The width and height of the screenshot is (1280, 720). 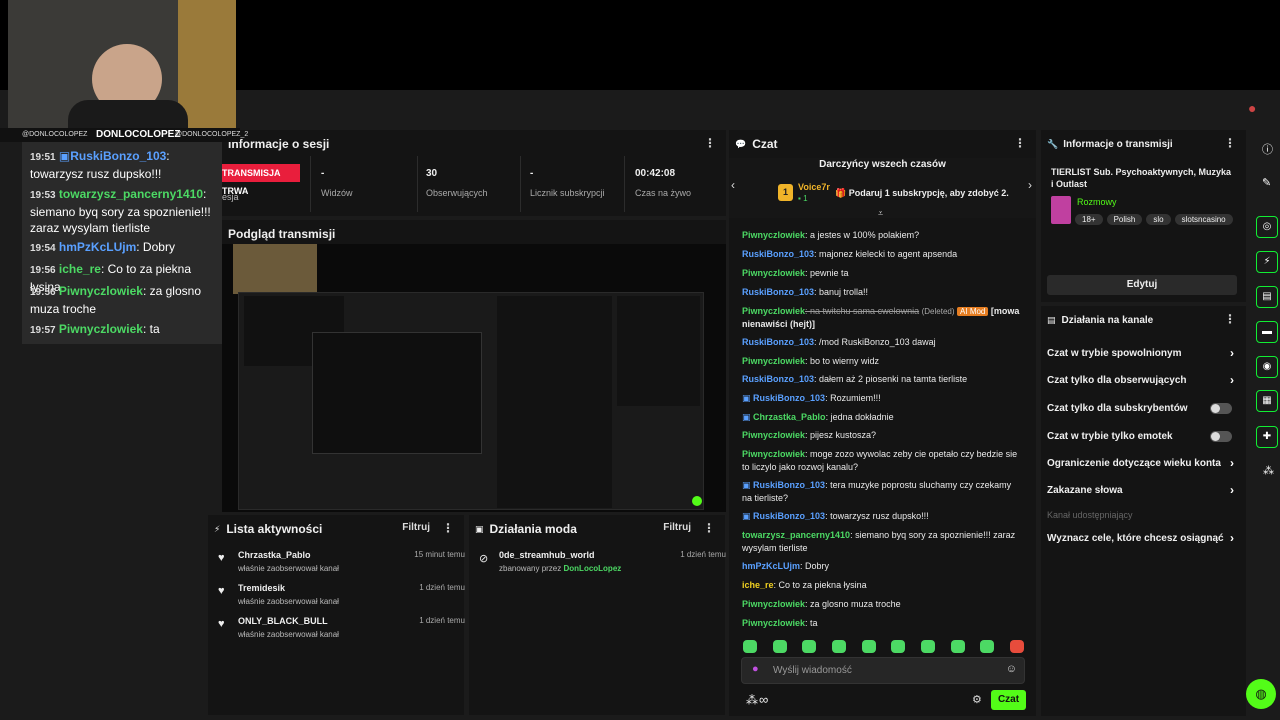 What do you see at coordinates (1267, 262) in the screenshot?
I see `lightning-icon: ⚡` at bounding box center [1267, 262].